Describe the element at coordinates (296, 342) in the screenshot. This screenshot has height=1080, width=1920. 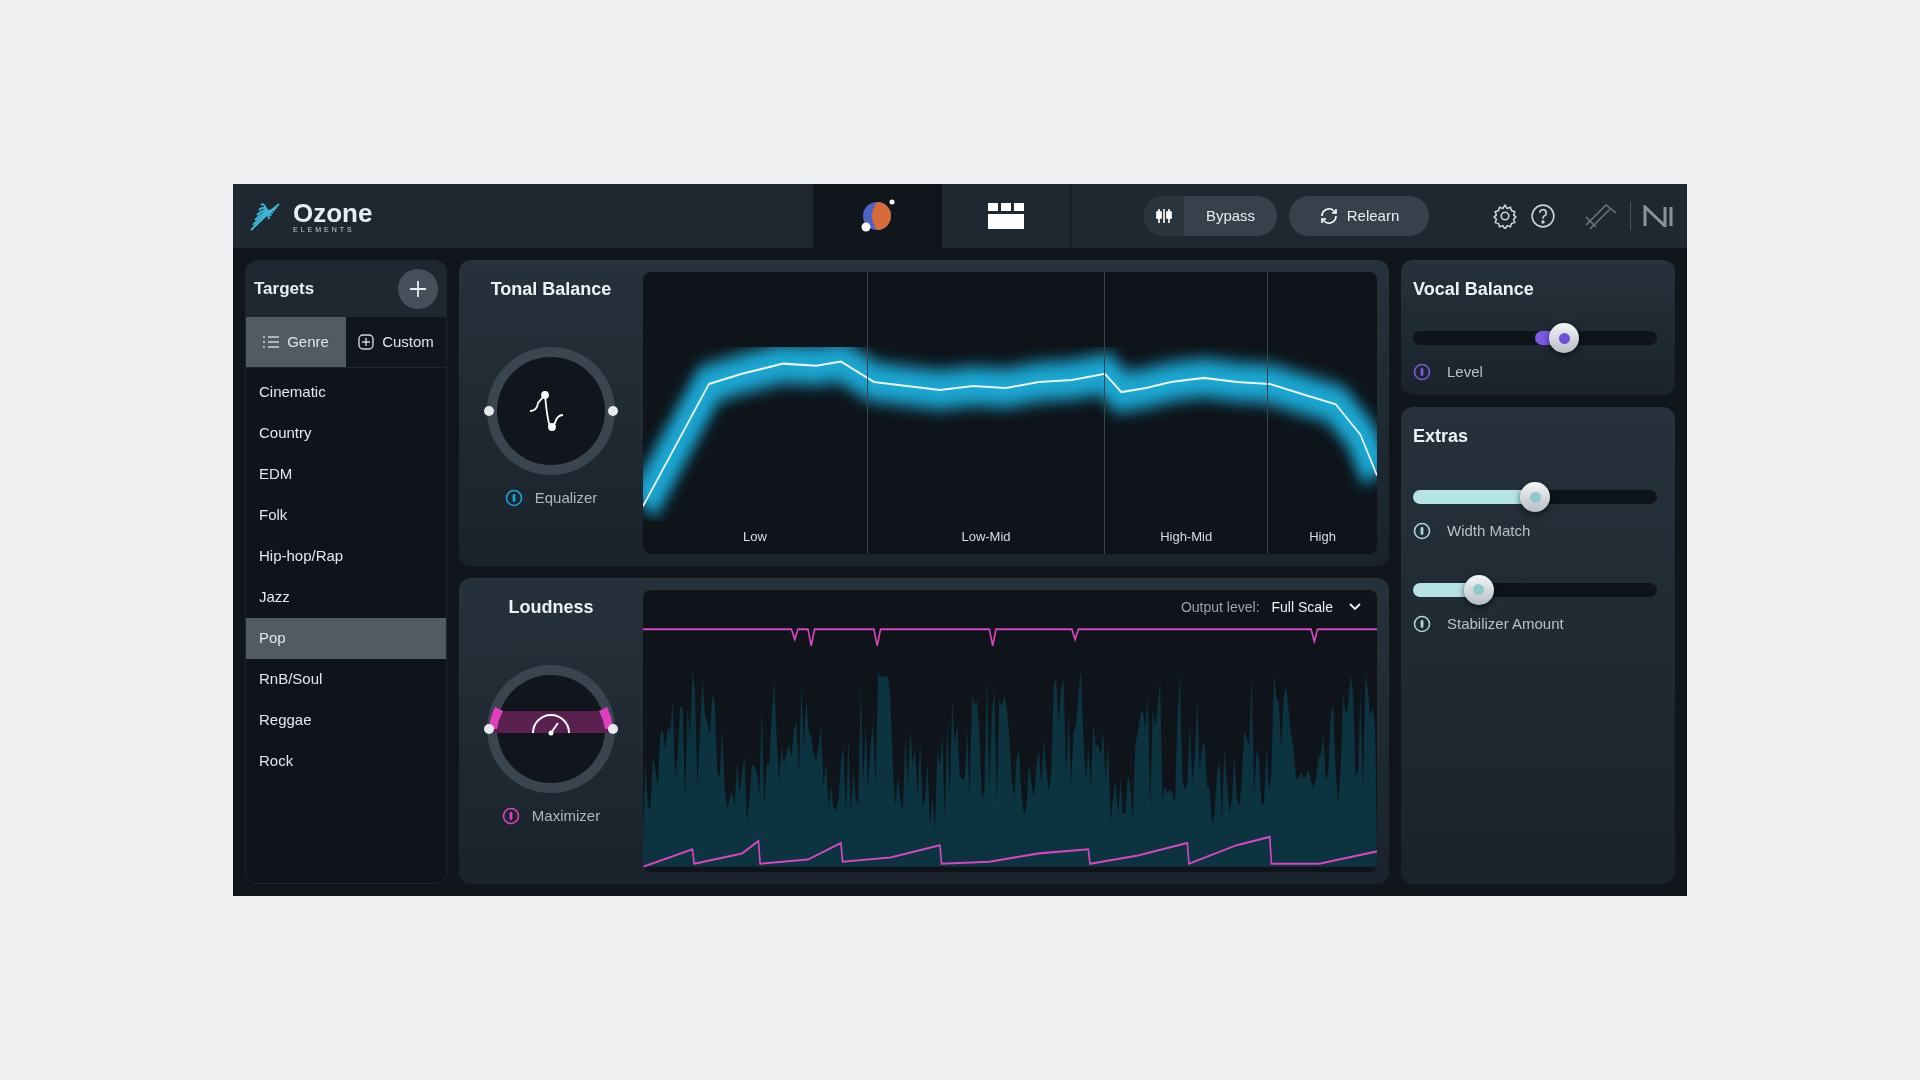
I see `target-tab: Genre` at that location.